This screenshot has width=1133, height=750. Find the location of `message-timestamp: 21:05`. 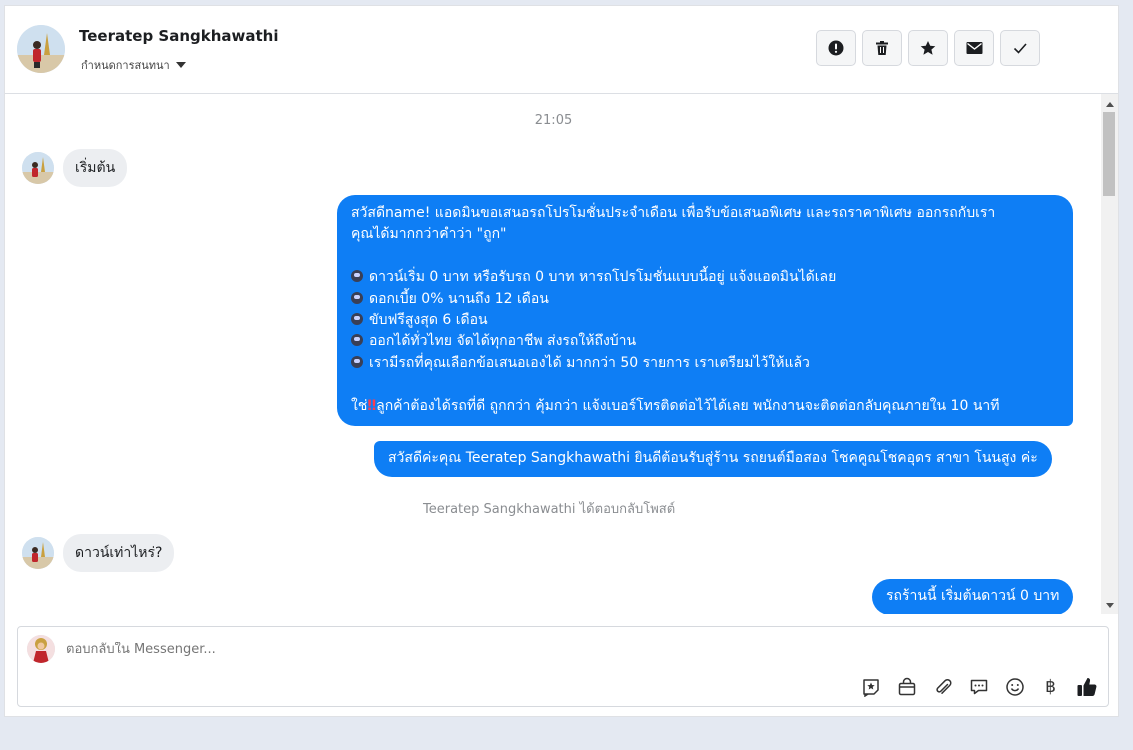

message-timestamp: 21:05 is located at coordinates (553, 120).